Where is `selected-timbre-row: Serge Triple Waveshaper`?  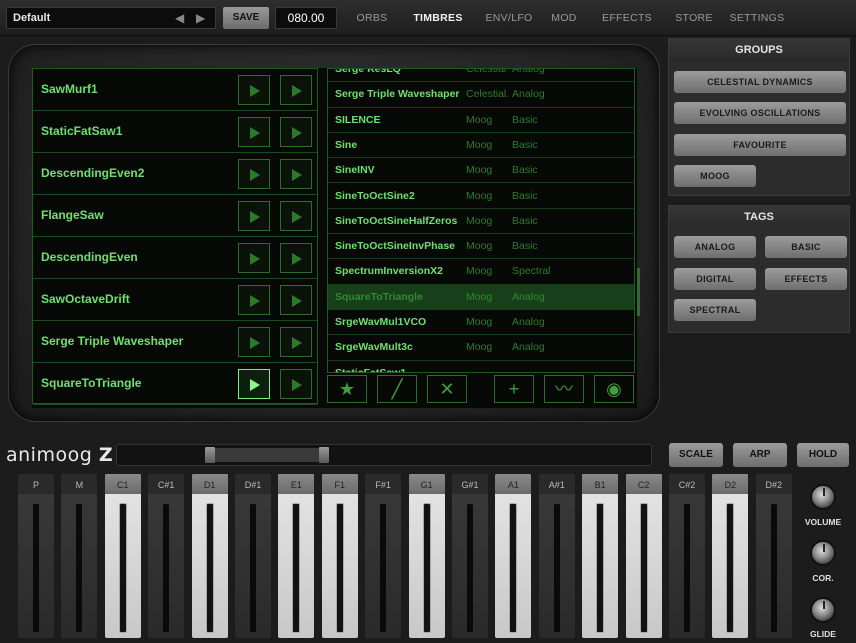 selected-timbre-row: Serge Triple Waveshaper is located at coordinates (175, 342).